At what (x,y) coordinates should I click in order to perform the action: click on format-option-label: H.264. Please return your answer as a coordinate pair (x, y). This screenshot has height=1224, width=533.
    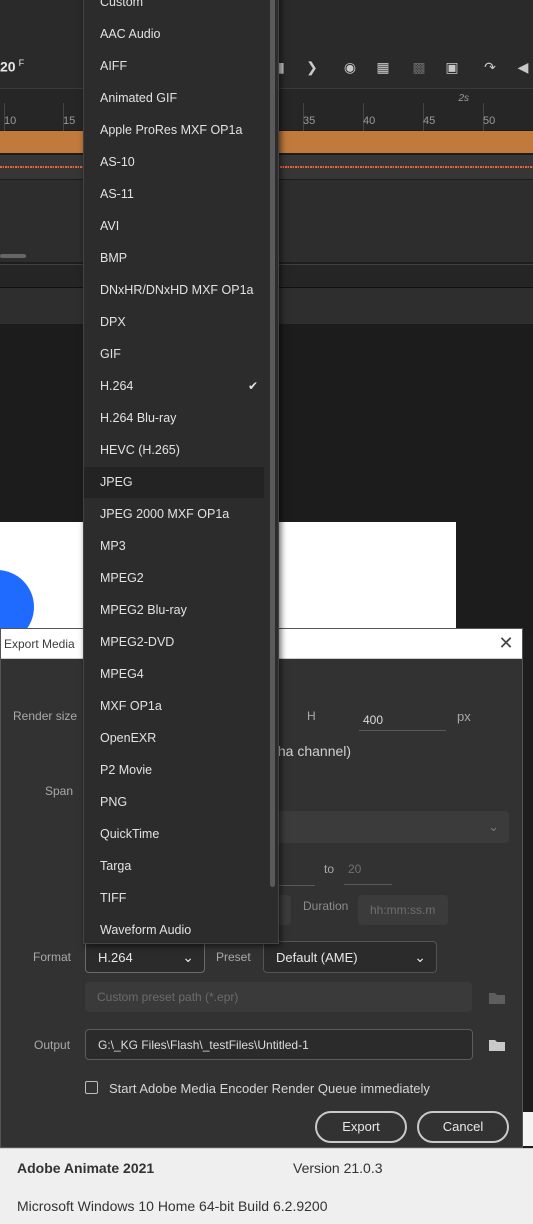
    Looking at the image, I should click on (117, 386).